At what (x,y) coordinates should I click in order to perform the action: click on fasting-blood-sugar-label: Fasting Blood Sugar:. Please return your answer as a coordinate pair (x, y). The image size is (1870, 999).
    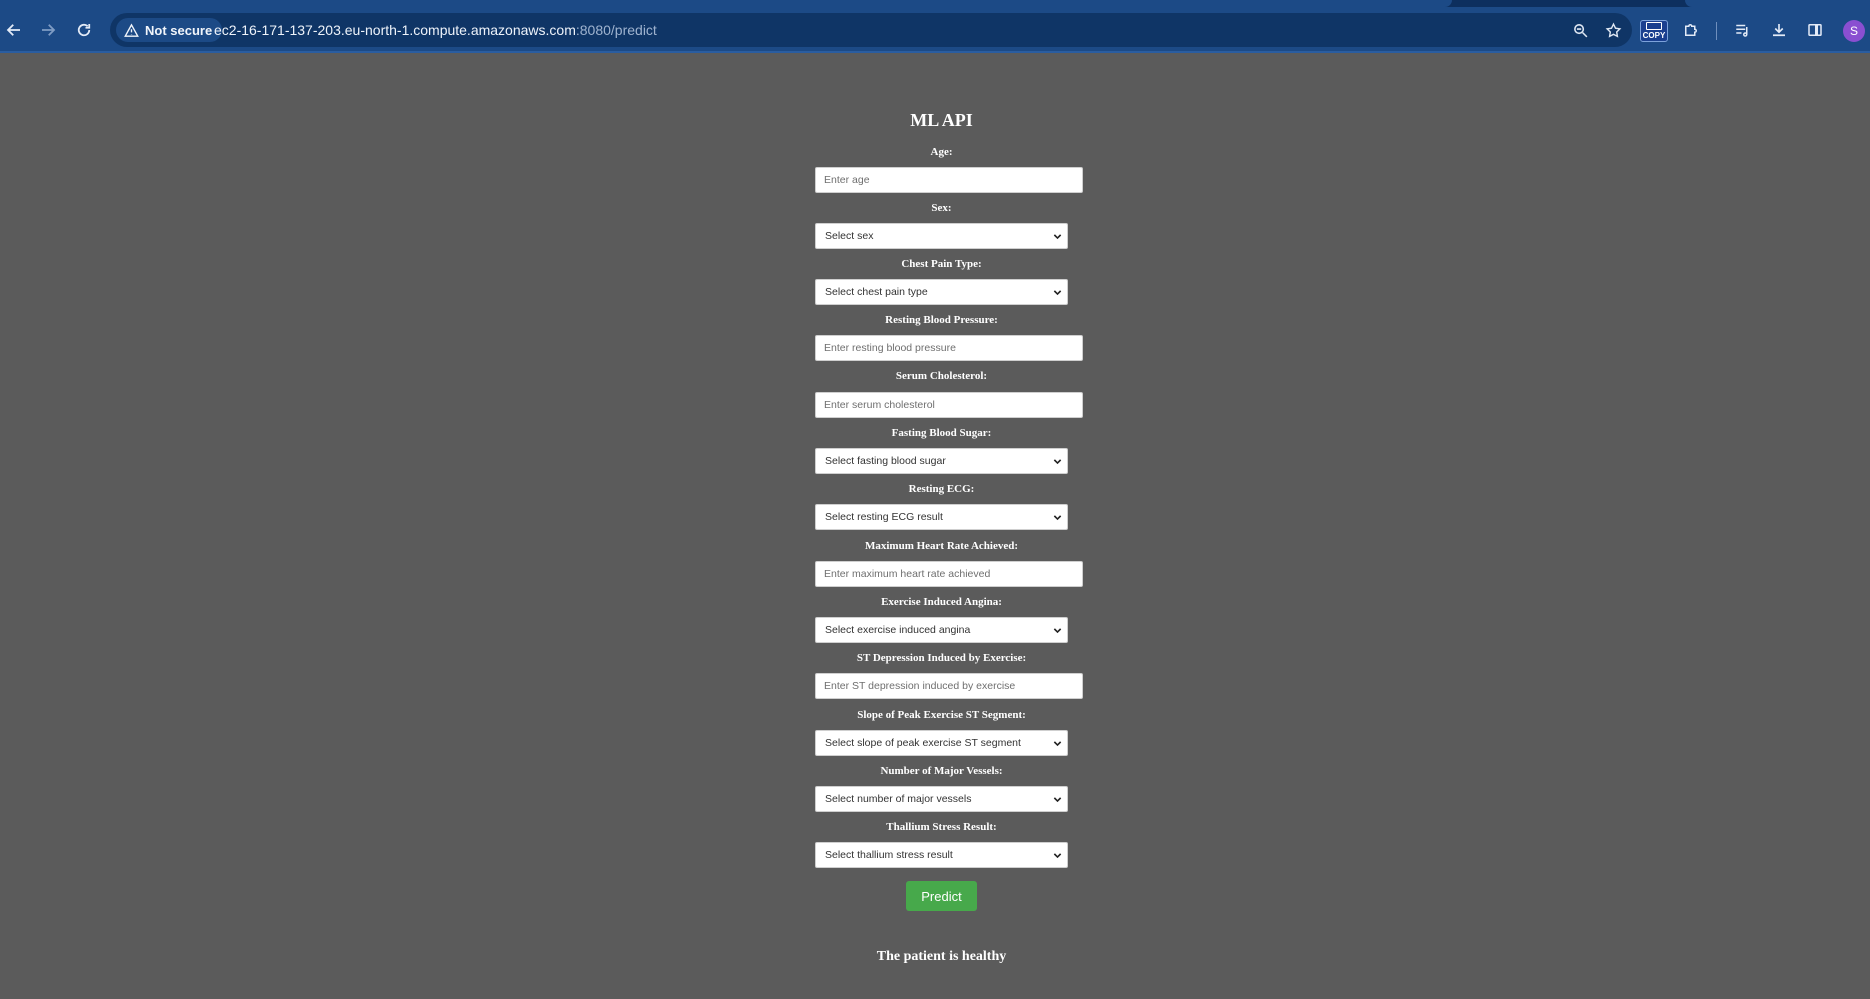
    Looking at the image, I should click on (941, 433).